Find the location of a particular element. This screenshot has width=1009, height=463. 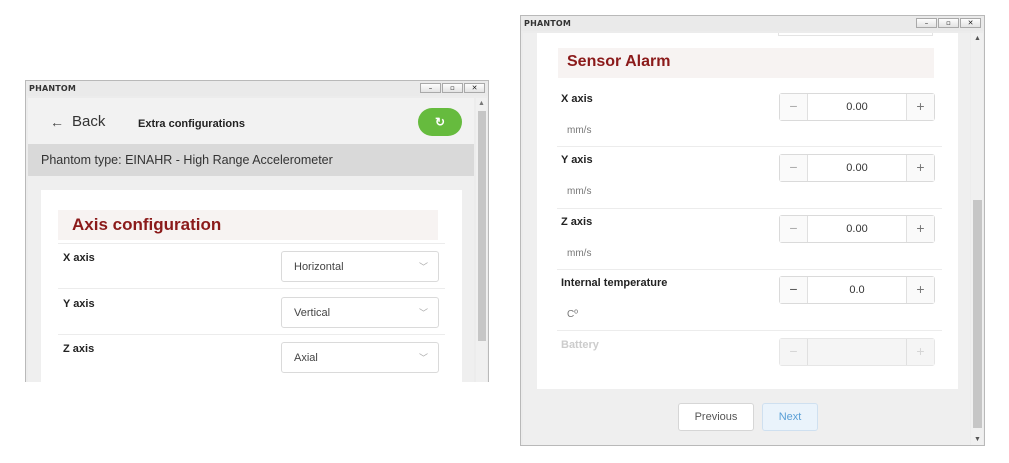

y-axis-alarm-stepper: − 0.00 + is located at coordinates (857, 168).